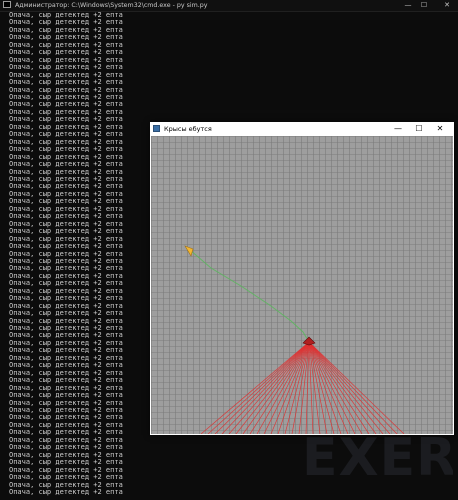  What do you see at coordinates (302, 129) in the screenshot?
I see `game-titlebar: Крысы ебутся — ☐ ✕` at bounding box center [302, 129].